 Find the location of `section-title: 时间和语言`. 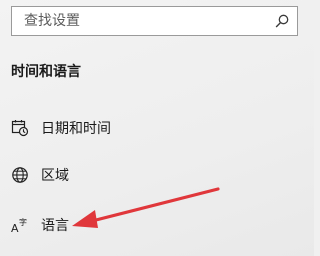

section-title: 时间和语言 is located at coordinates (46, 72).